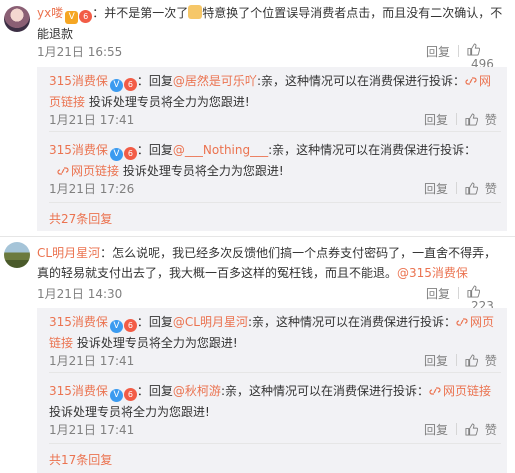  What do you see at coordinates (50, 13) in the screenshot?
I see `comment-username: yx喽` at bounding box center [50, 13].